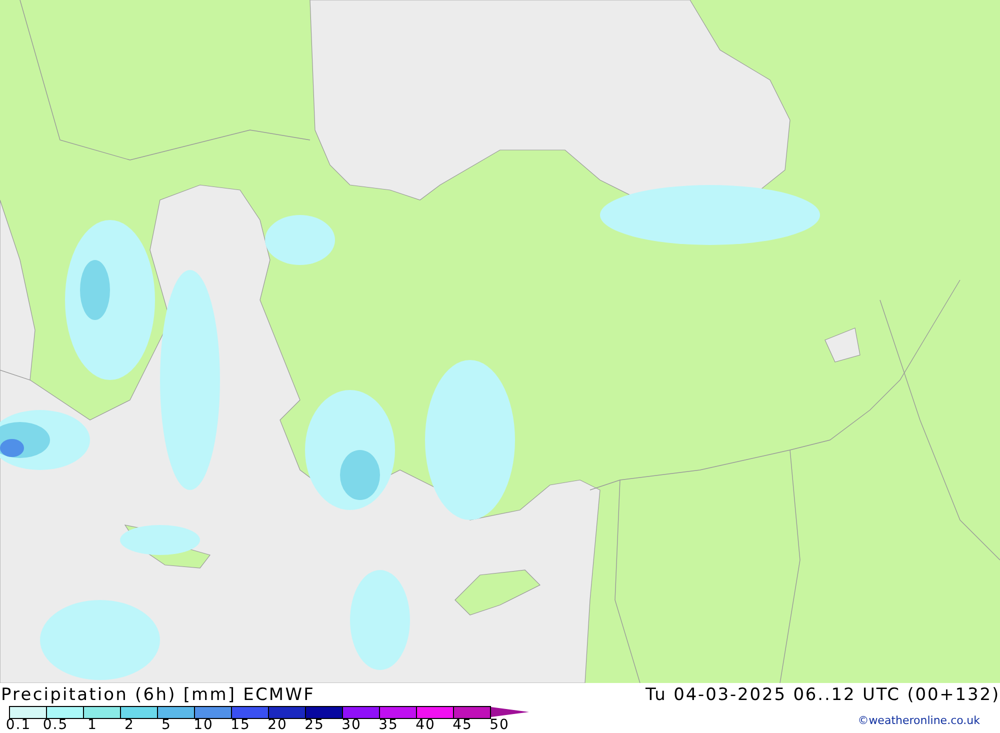 The height and width of the screenshot is (733, 1000). Describe the element at coordinates (130, 725) in the screenshot. I see `legend-label: 2` at that location.